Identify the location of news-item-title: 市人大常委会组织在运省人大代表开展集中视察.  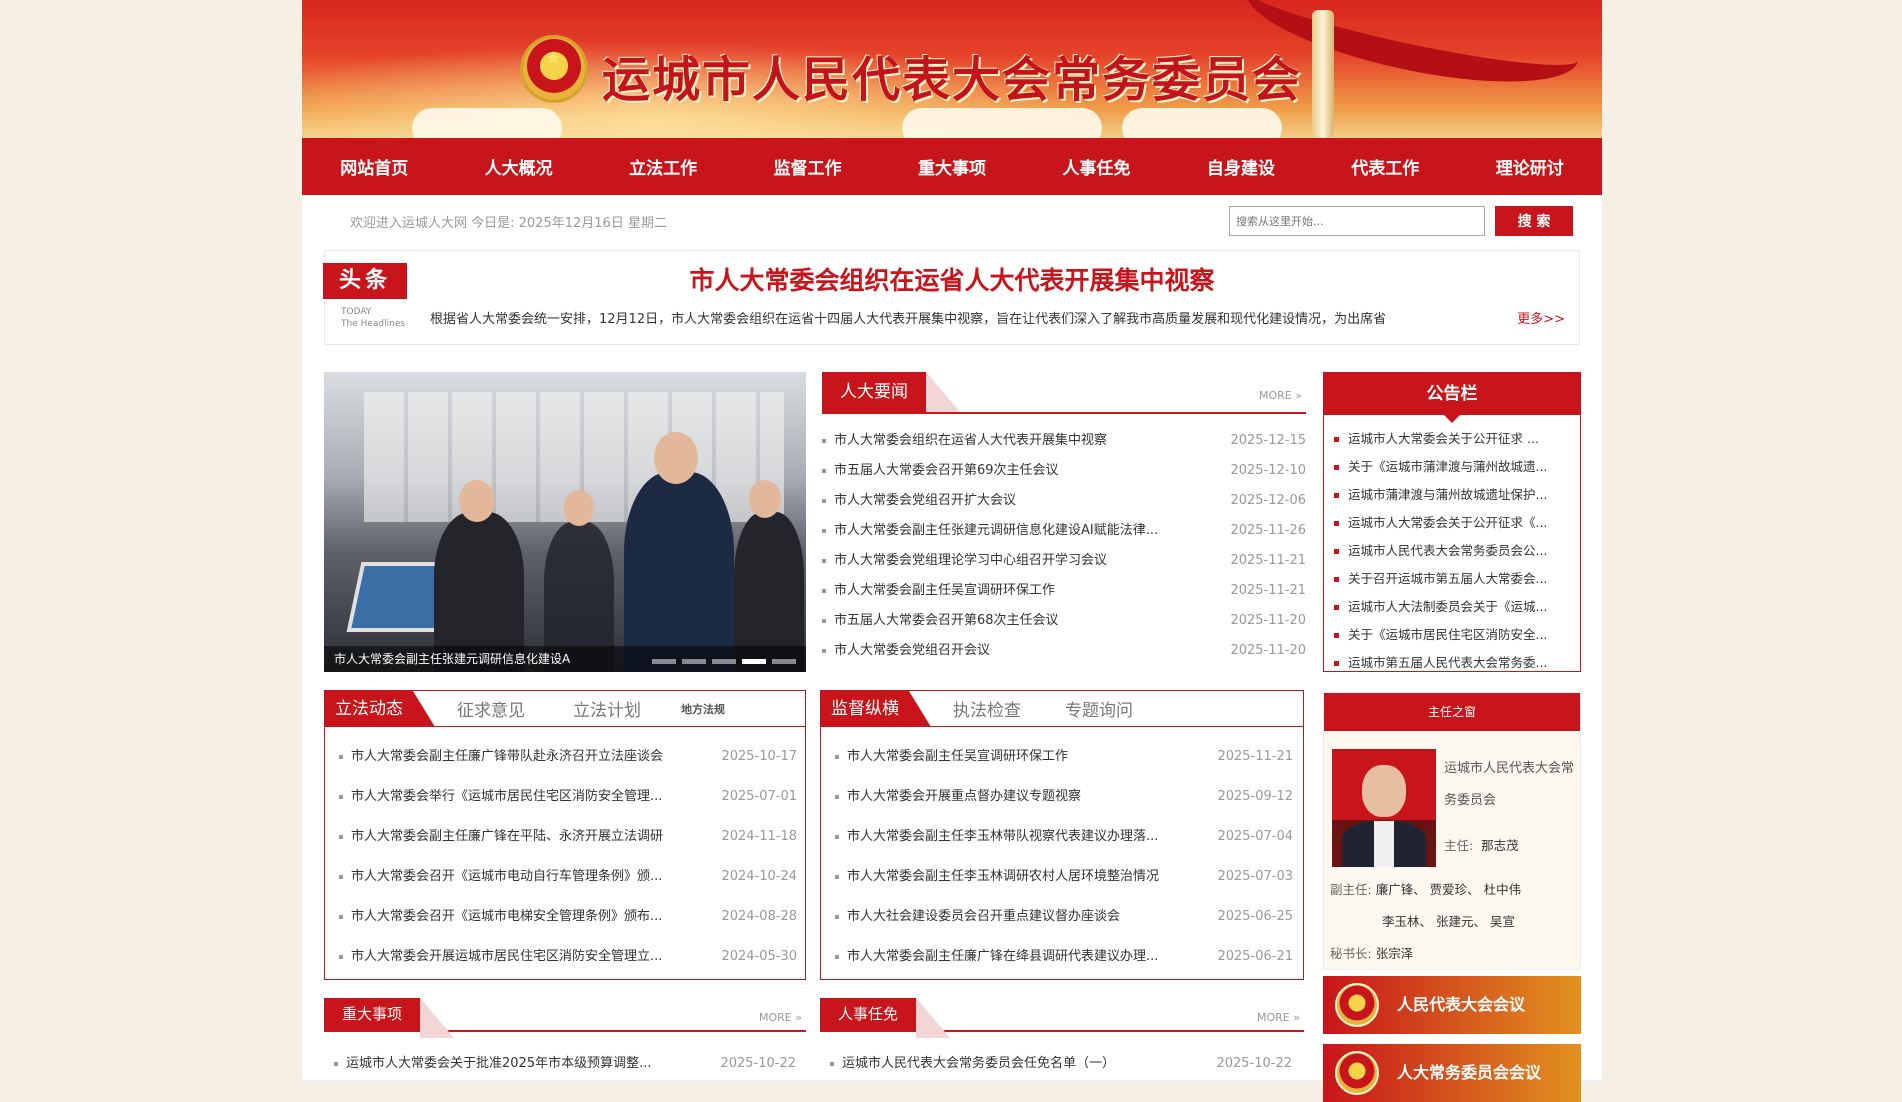
(970, 441).